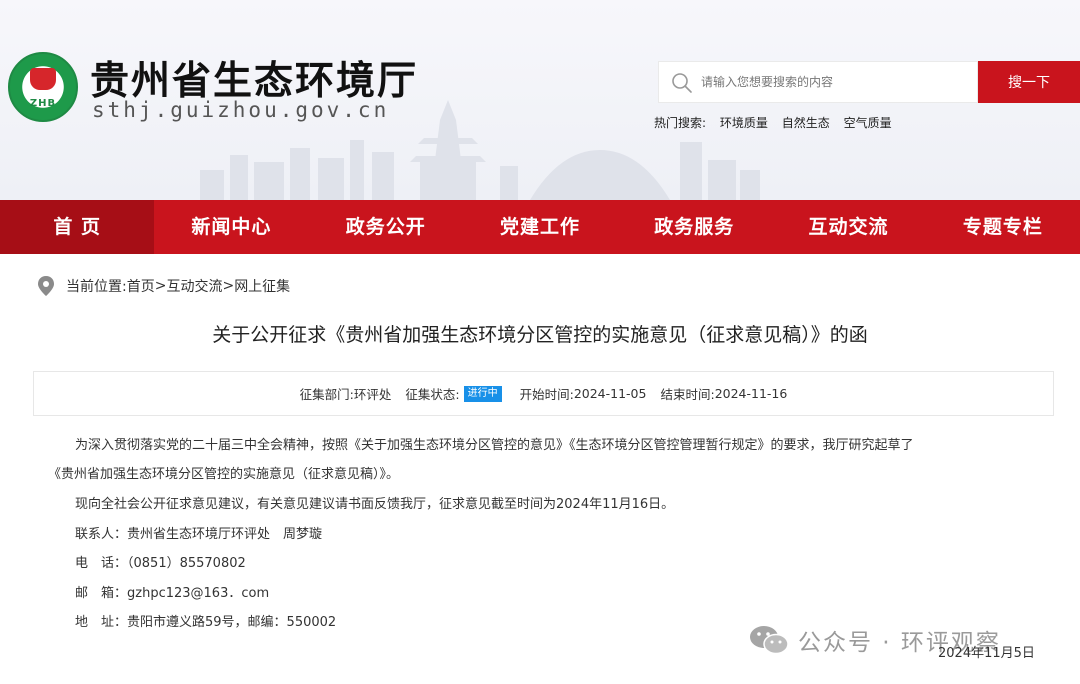 This screenshot has height=684, width=1080. Describe the element at coordinates (224, 474) in the screenshot. I see `body-paragraph: 《贵州省加强生态环境分区管控的实施意见（征求意见稿）》。` at that location.